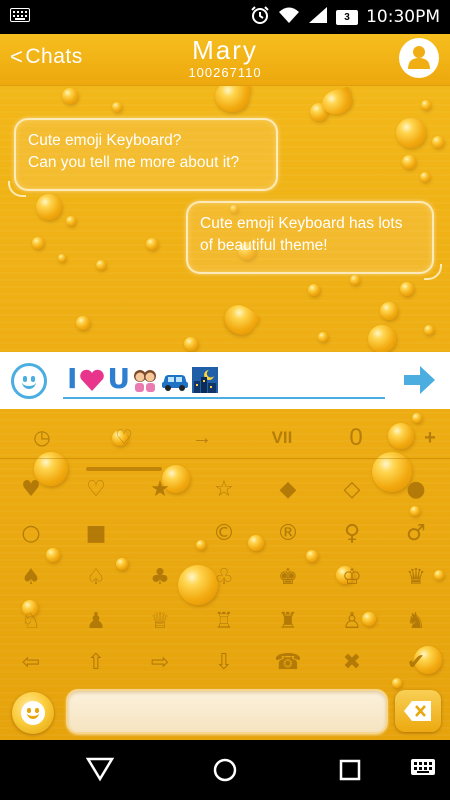 The height and width of the screenshot is (800, 450). What do you see at coordinates (31, 578) in the screenshot?
I see `symbol-key: ♠` at bounding box center [31, 578].